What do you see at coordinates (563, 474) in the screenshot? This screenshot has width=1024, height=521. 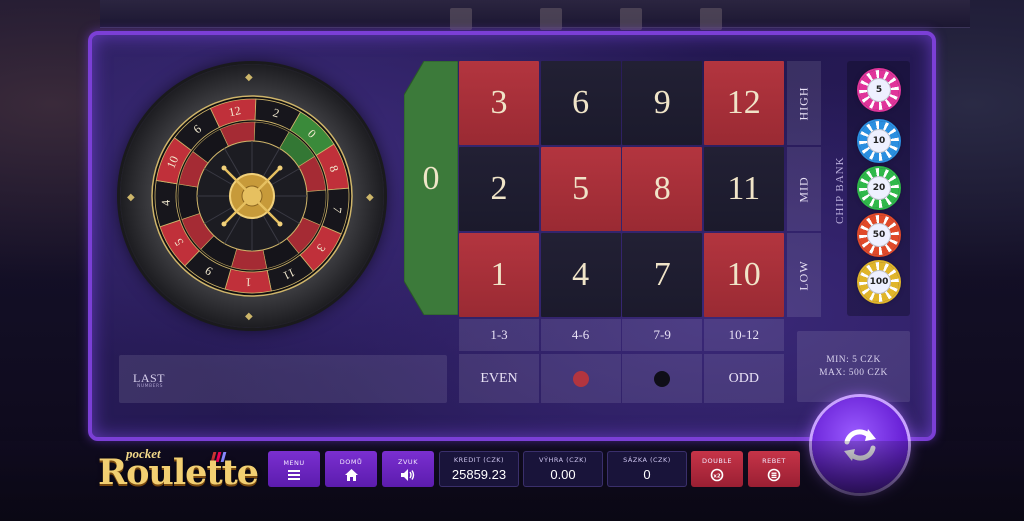 I see `win-value: 0.00` at bounding box center [563, 474].